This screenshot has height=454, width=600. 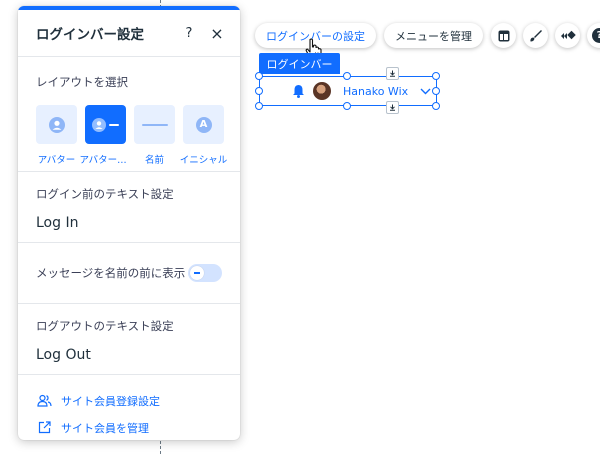 What do you see at coordinates (433, 35) in the screenshot?
I see `manage-menu-button: メニューを管理` at bounding box center [433, 35].